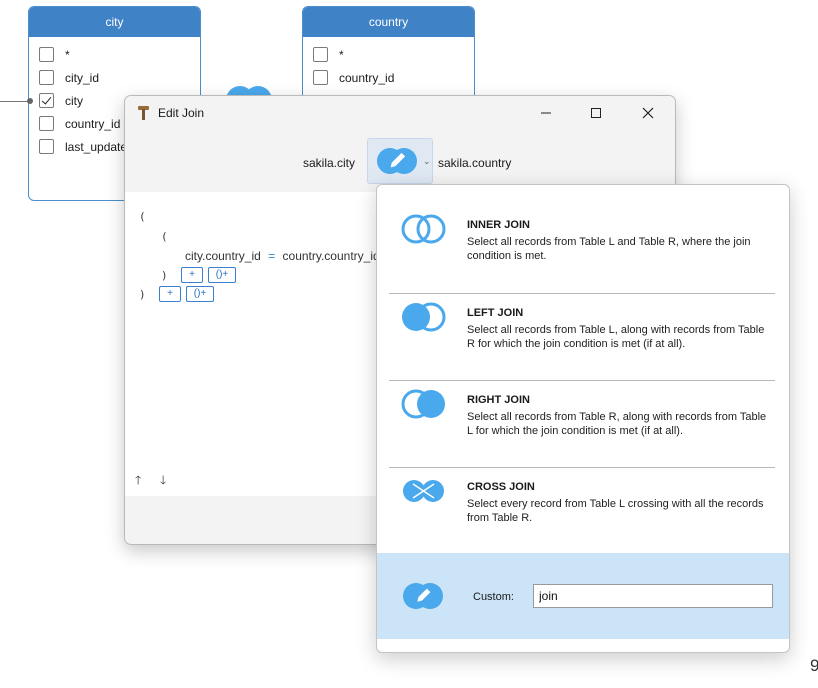  Describe the element at coordinates (282, 256) in the screenshot. I see `join-condition: city.country_id = country.country_id` at that location.